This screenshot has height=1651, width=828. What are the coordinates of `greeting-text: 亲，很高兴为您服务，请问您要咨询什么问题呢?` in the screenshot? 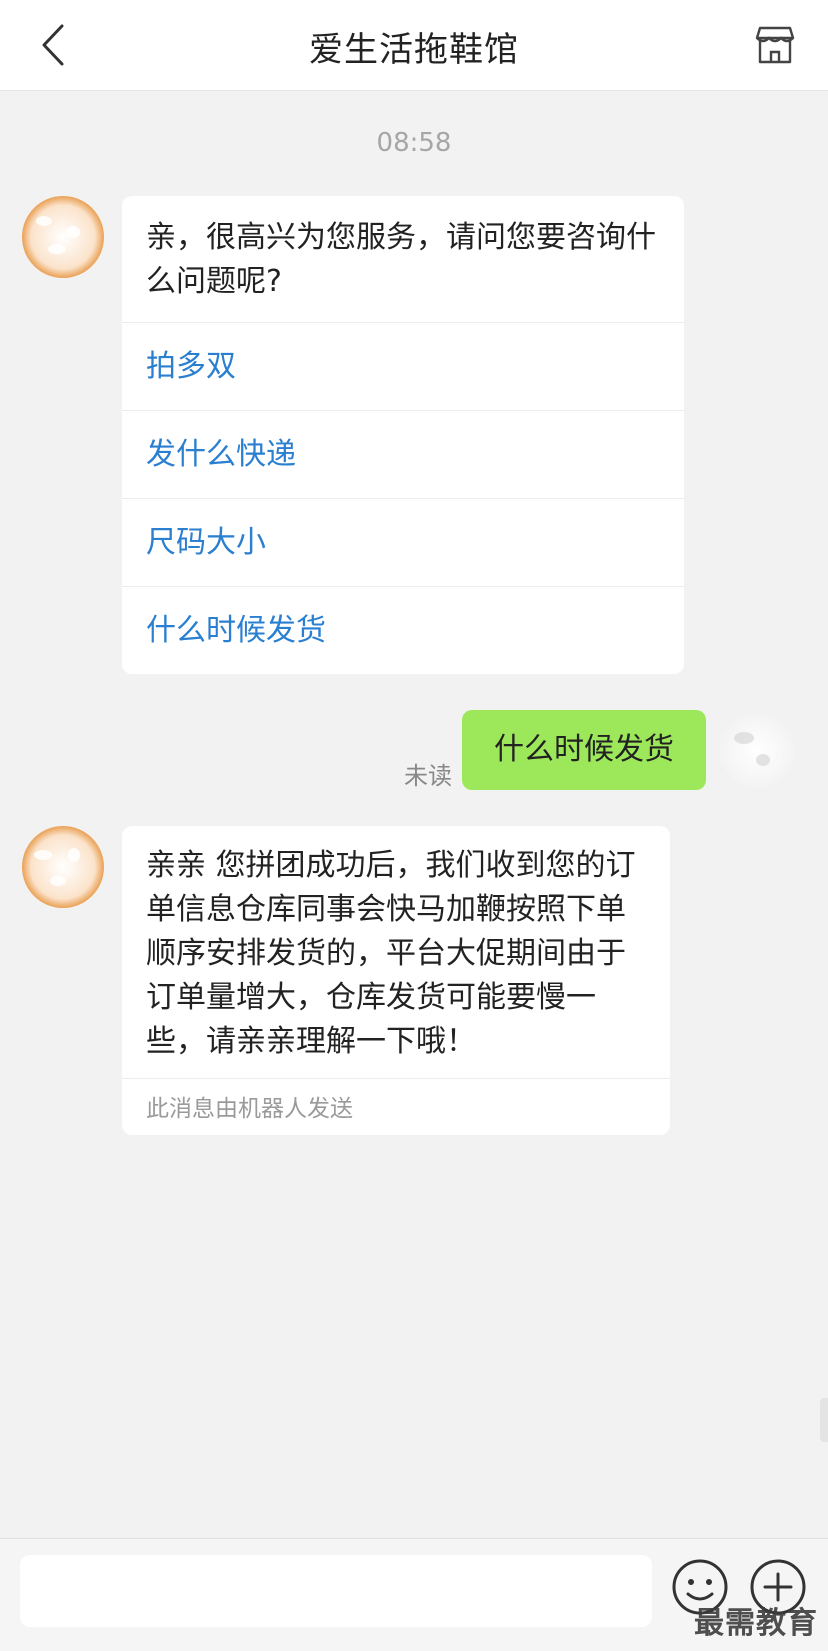 It's located at (401, 259).